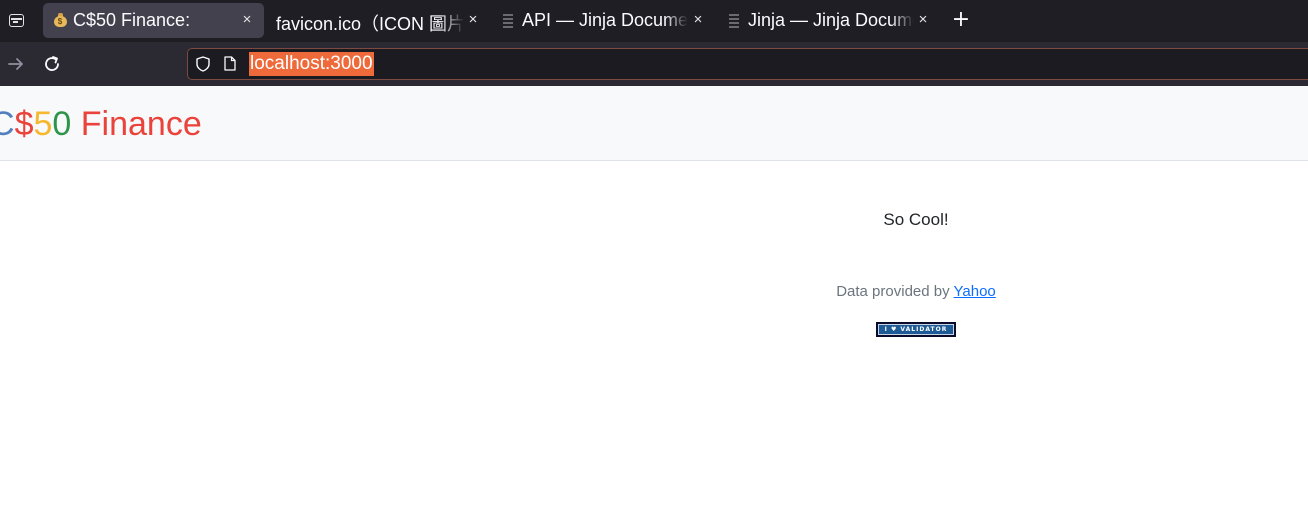 The height and width of the screenshot is (522, 1308). I want to click on tab-jinja-api: API — Jinja Documentation ×, so click(603, 20).